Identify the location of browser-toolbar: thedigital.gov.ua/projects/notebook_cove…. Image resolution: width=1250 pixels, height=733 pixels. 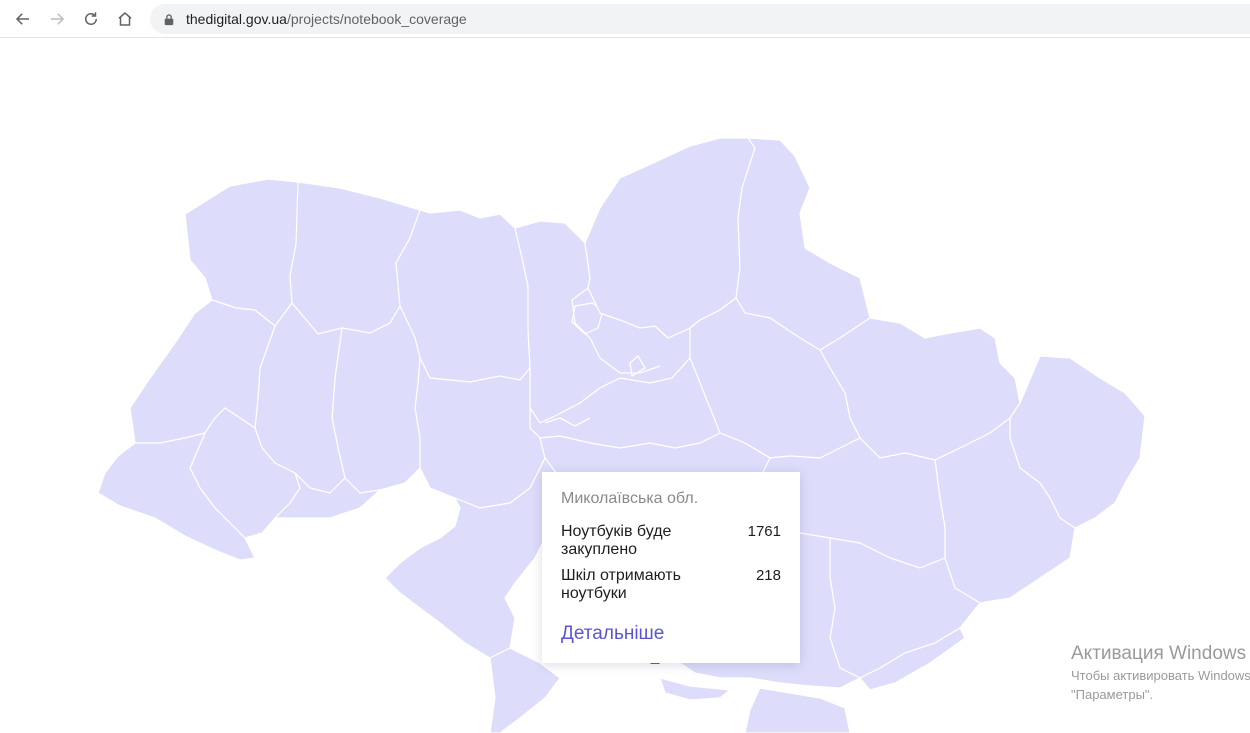
(625, 19).